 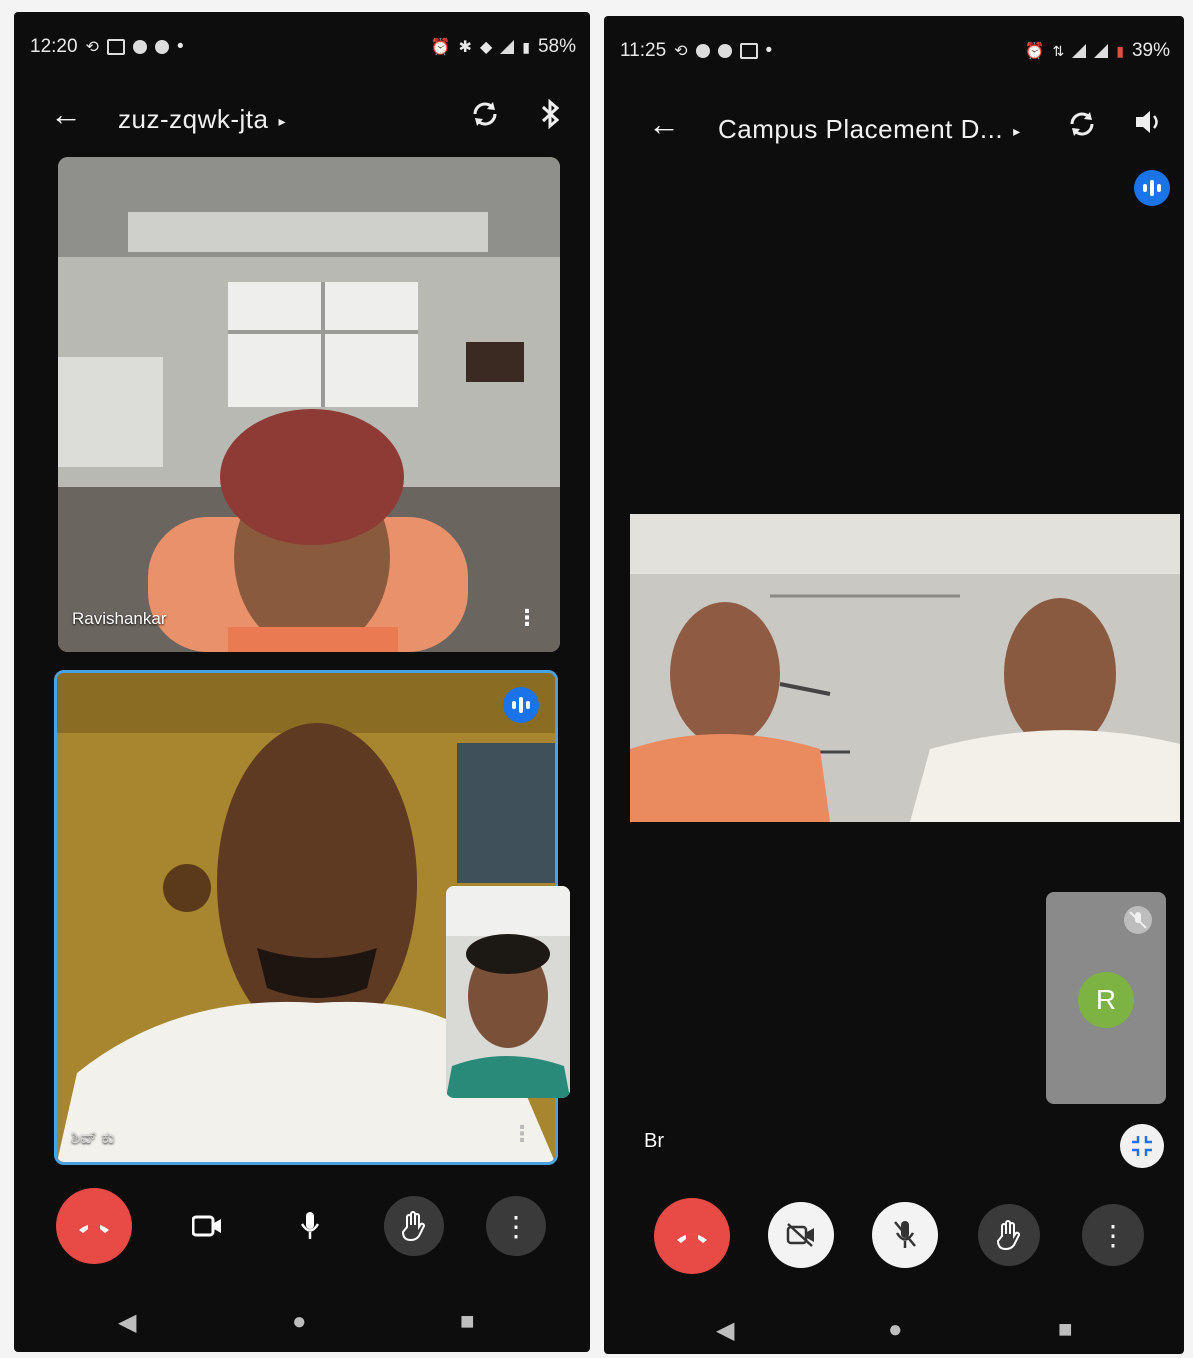 What do you see at coordinates (193, 119) in the screenshot?
I see `meeting-code: zuz-zqwk-jta` at bounding box center [193, 119].